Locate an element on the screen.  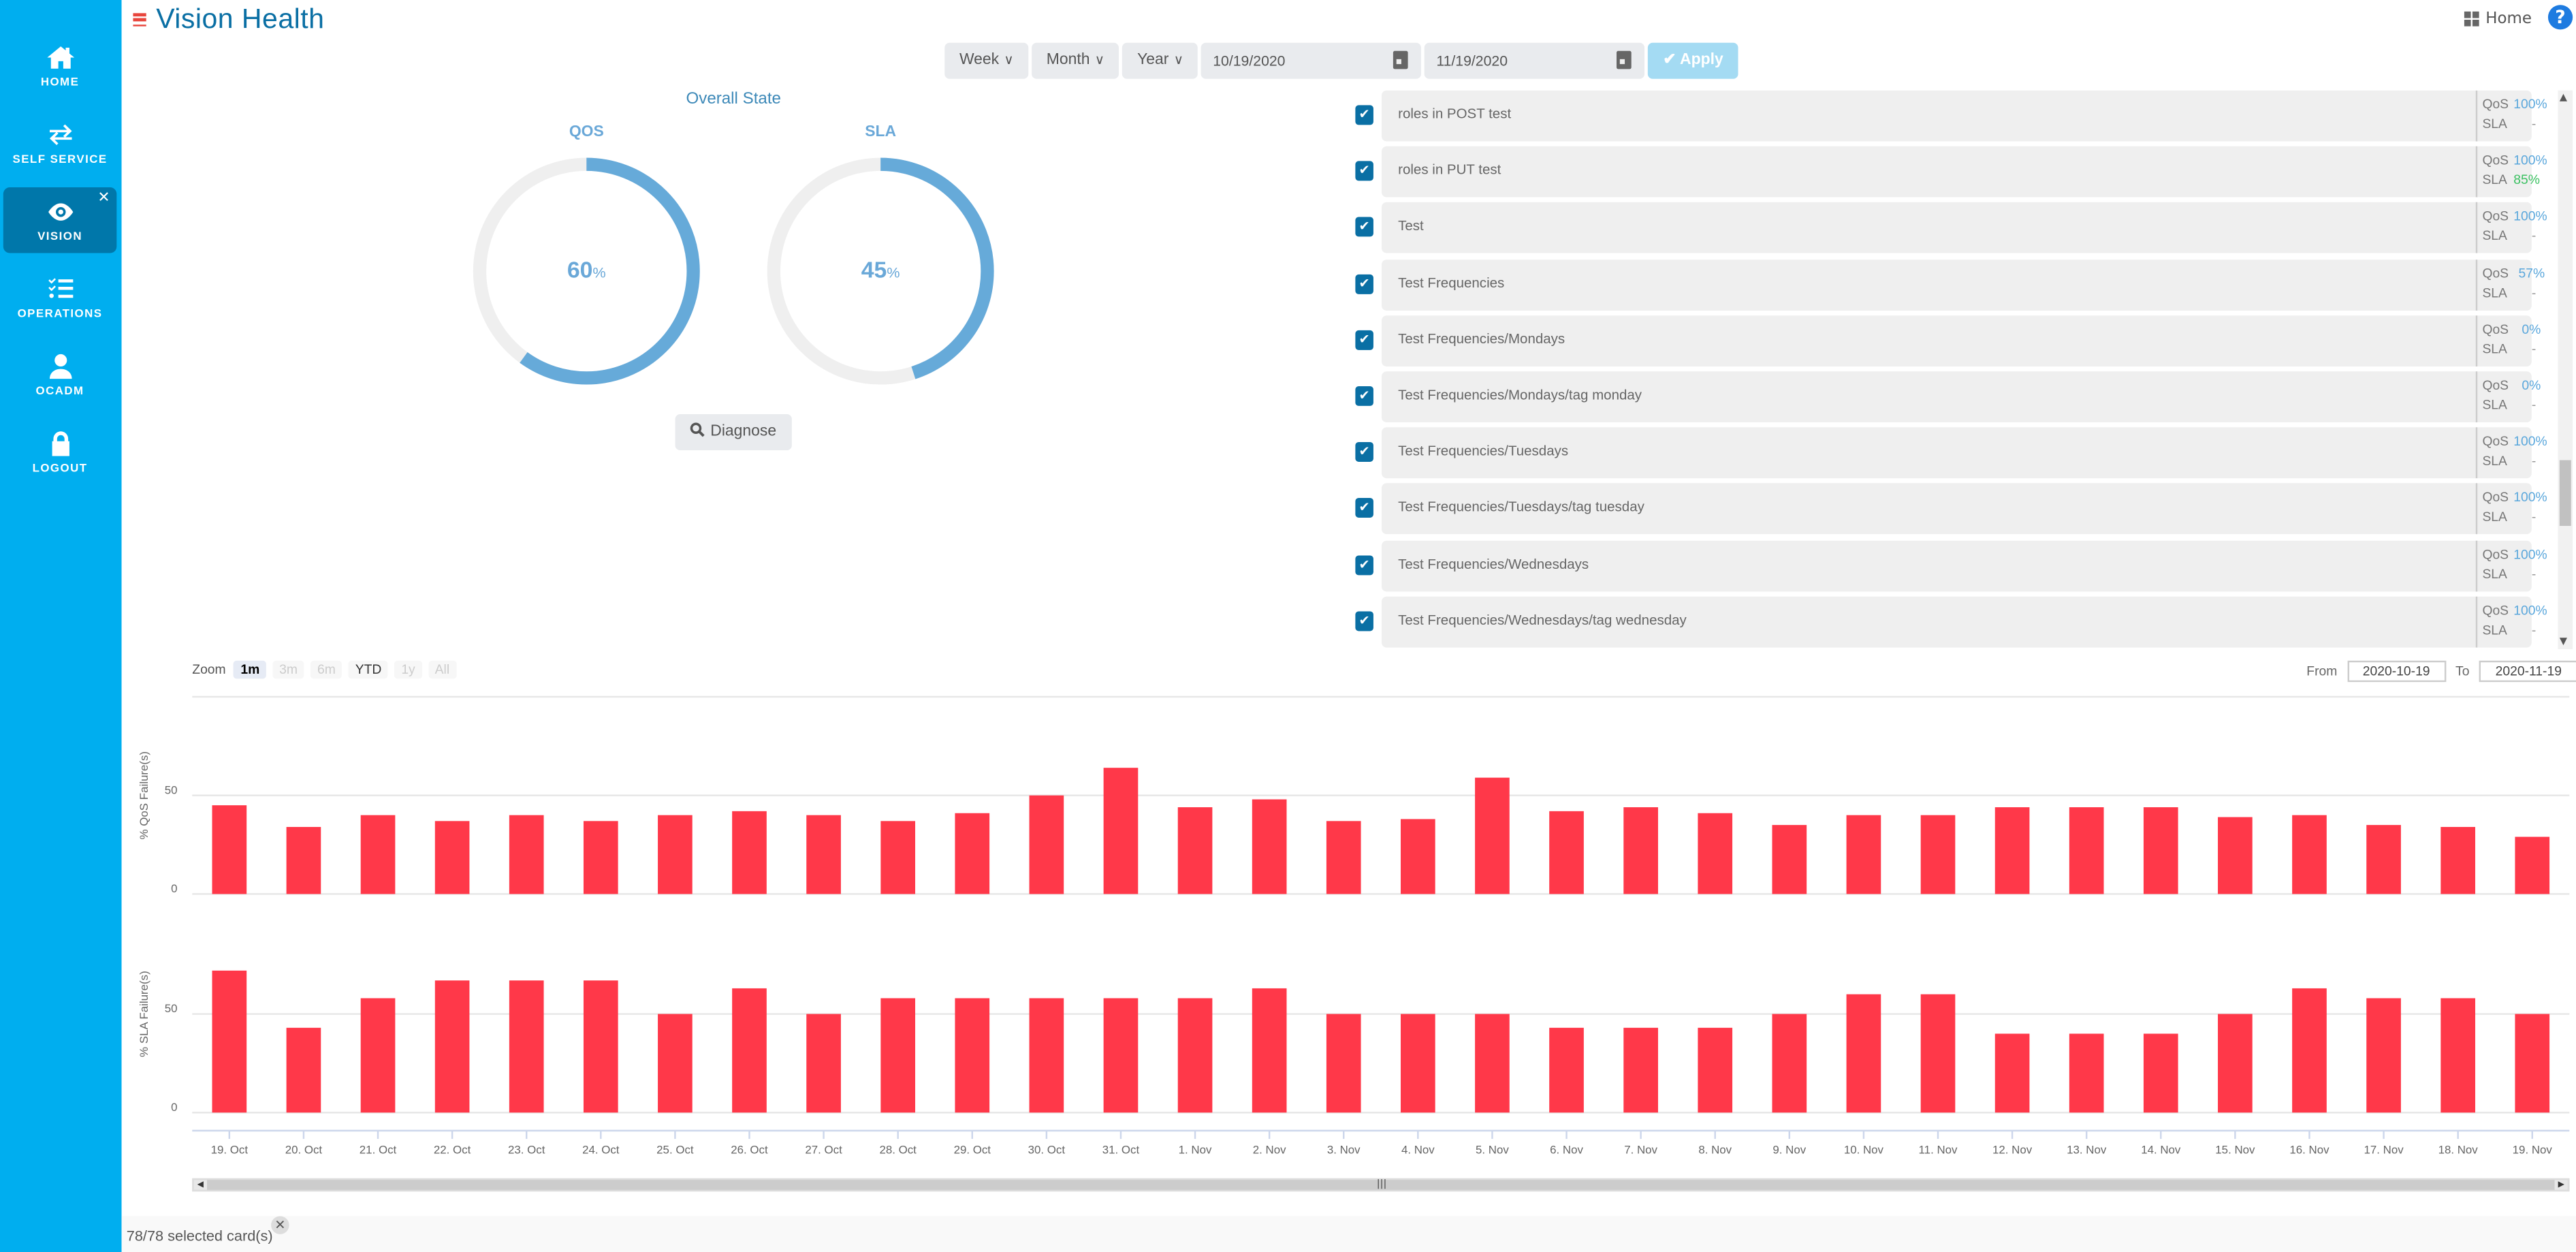
x-tick-label: 29. Oct is located at coordinates (972, 1151).